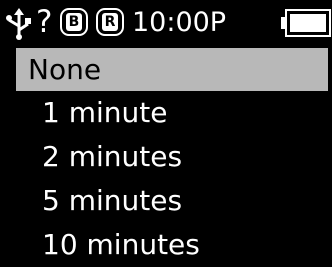 The image size is (332, 267). I want to click on menu-item-label: 10 minutes, so click(121, 244).